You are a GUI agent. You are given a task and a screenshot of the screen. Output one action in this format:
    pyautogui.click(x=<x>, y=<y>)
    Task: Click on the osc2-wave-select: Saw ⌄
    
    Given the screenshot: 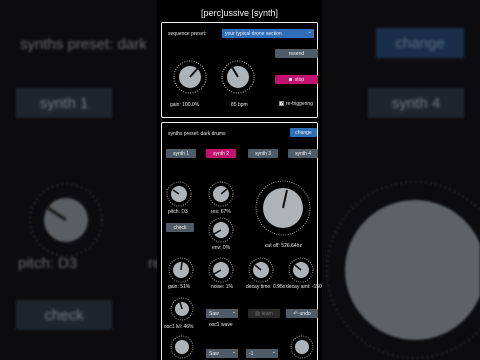 What is the action you would take?
    pyautogui.click(x=222, y=353)
    